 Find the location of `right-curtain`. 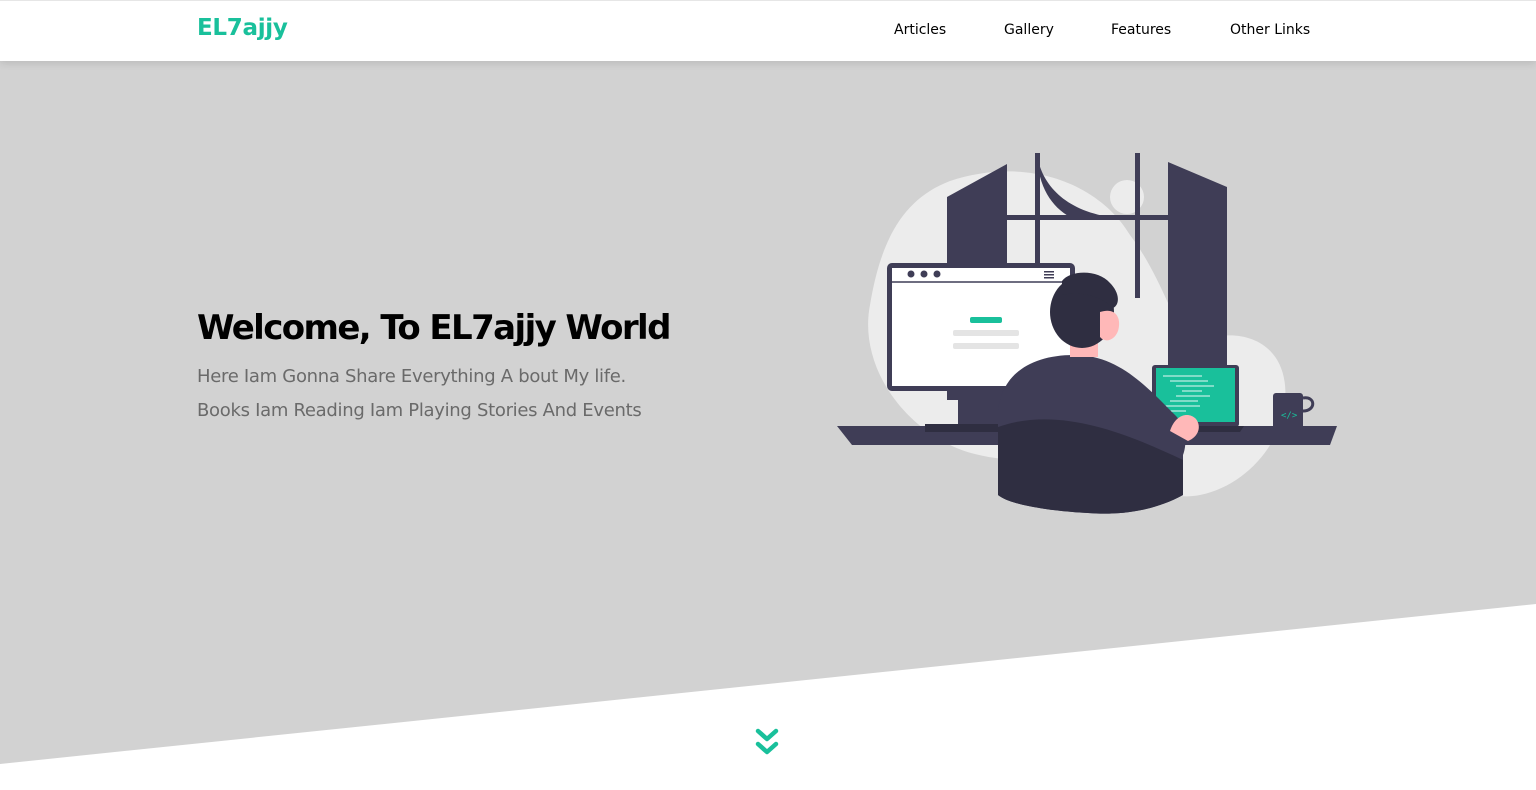

right-curtain is located at coordinates (1197, 281).